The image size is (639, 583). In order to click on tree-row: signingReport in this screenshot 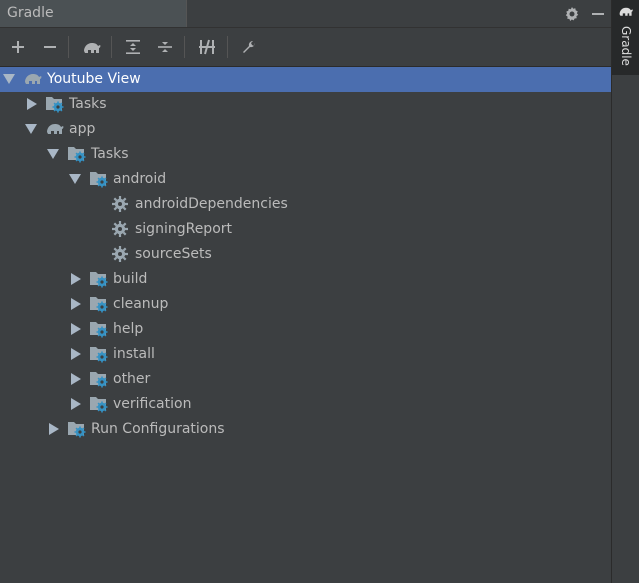, I will do `click(305, 229)`.